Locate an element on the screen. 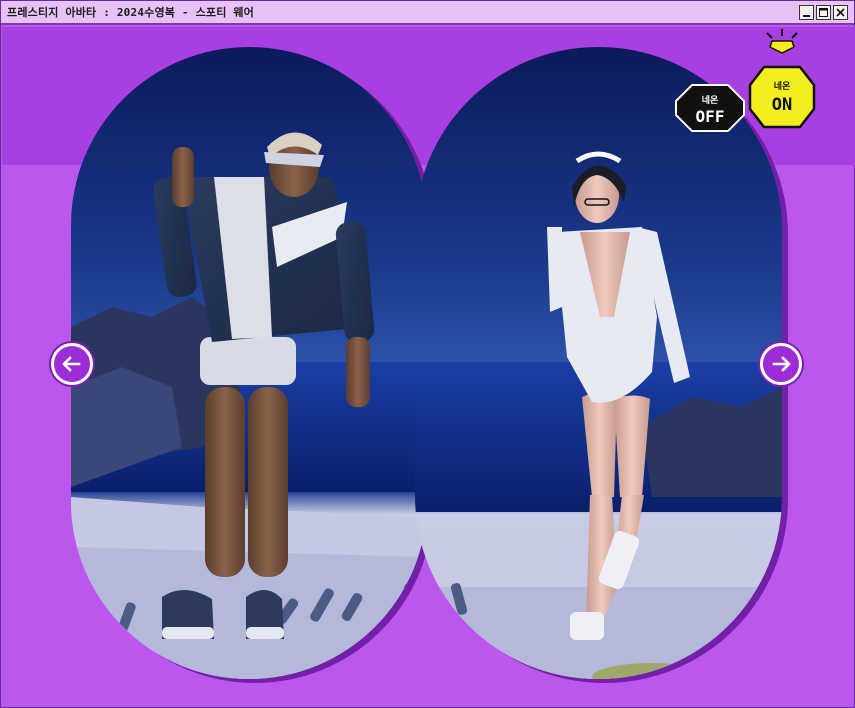 The height and width of the screenshot is (708, 855). next-button is located at coordinates (781, 364).